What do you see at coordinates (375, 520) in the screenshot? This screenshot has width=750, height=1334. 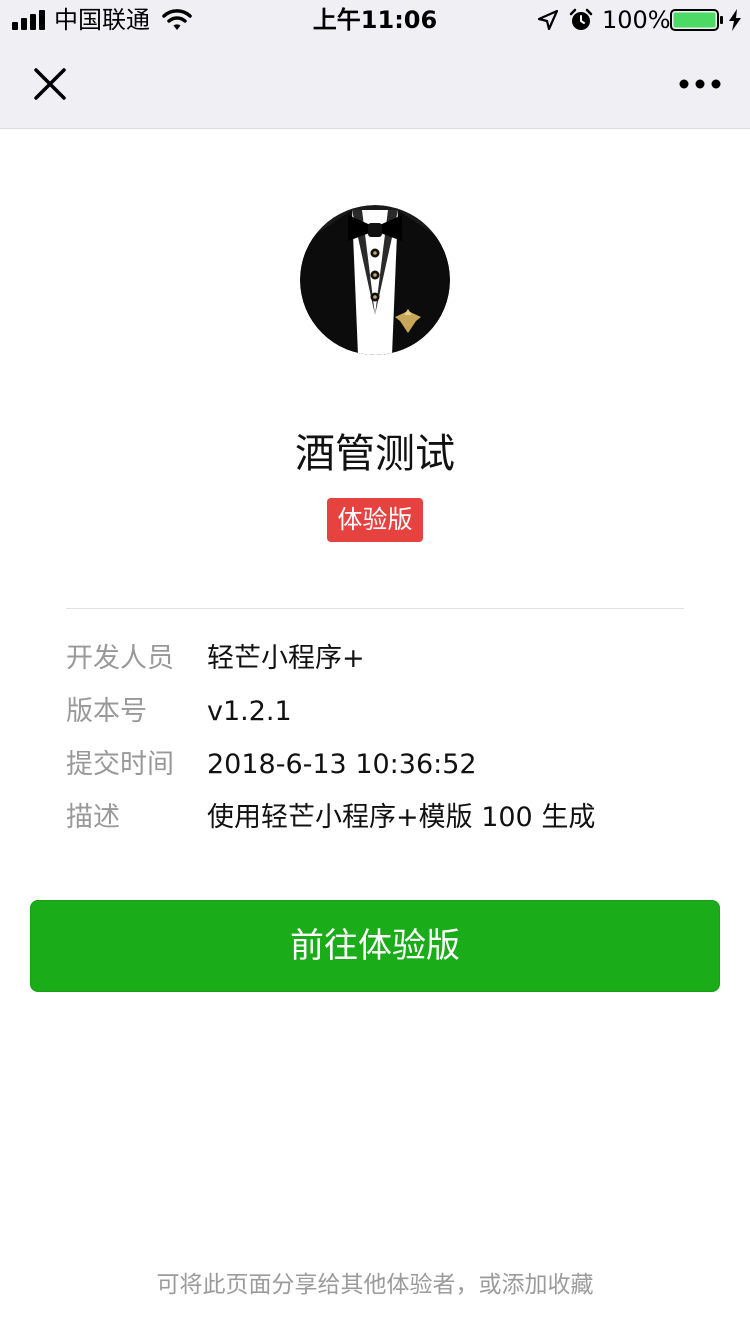 I see `version-badge: 体验版` at bounding box center [375, 520].